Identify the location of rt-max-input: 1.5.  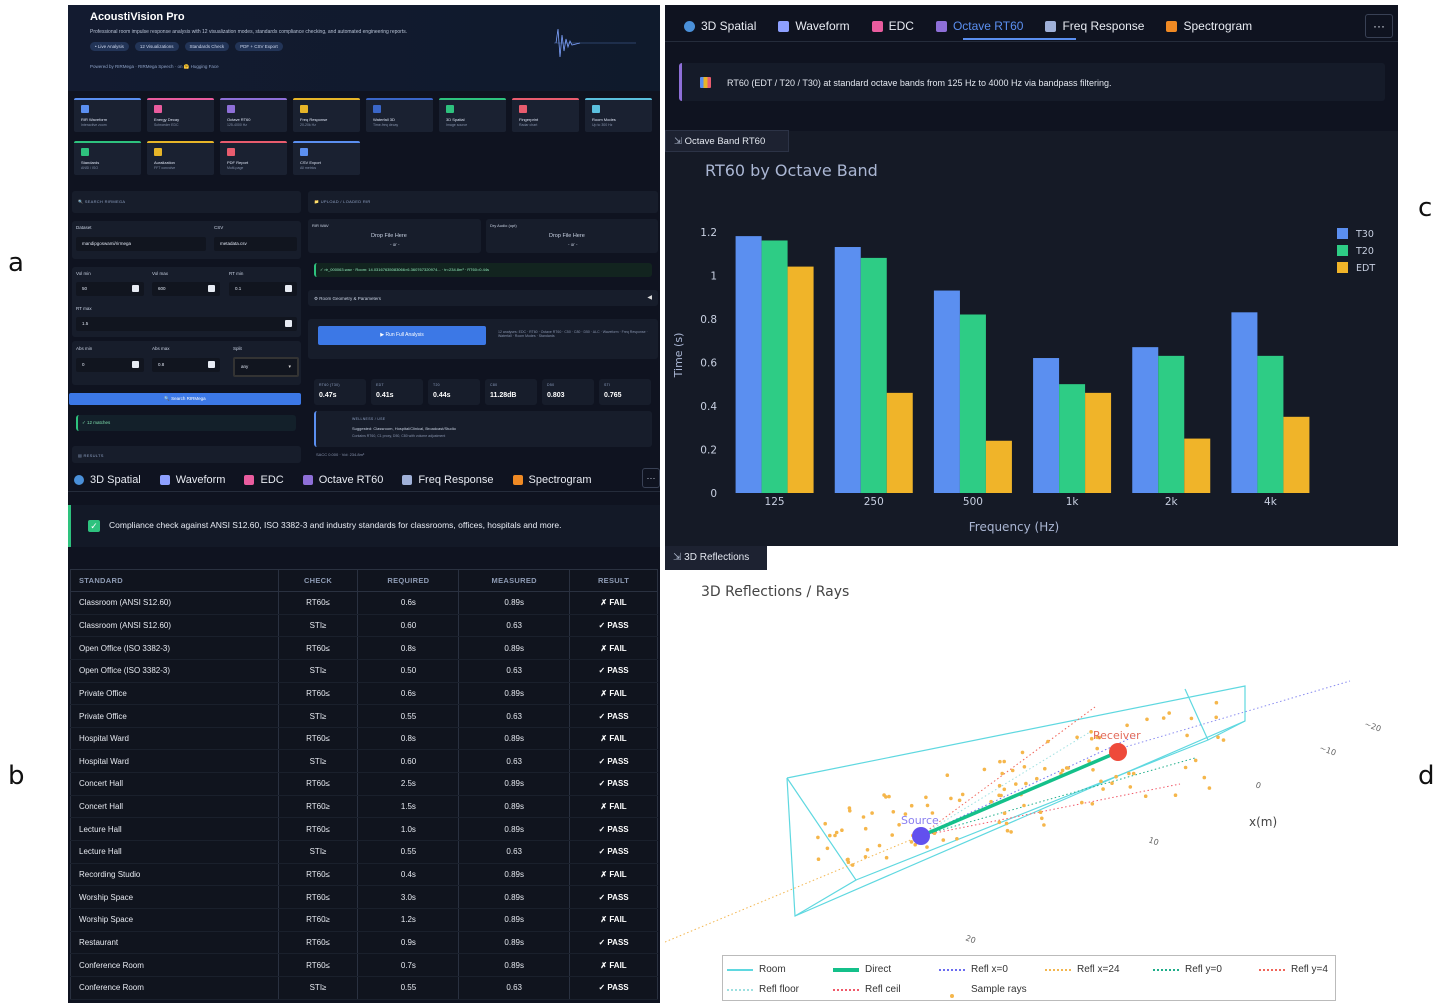
(186, 324).